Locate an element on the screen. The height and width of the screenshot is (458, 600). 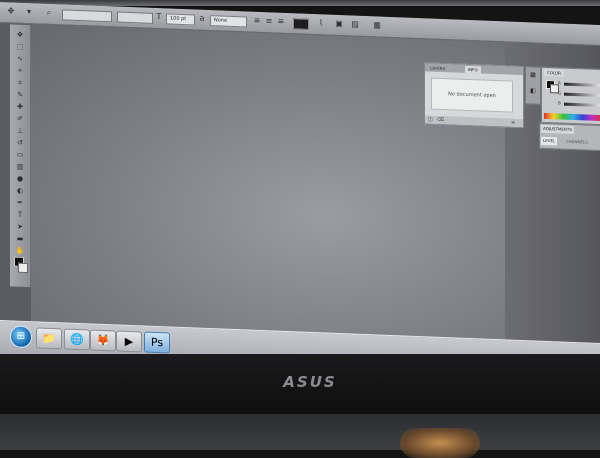
zoom-icon: ⌕ is located at coordinates (49, 13).